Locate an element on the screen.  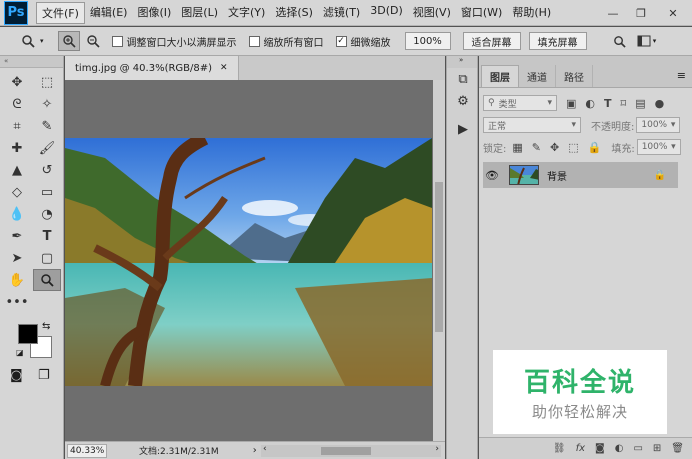
layer-filter-select: ⚲ 类型 ▾ is located at coordinates (520, 103).